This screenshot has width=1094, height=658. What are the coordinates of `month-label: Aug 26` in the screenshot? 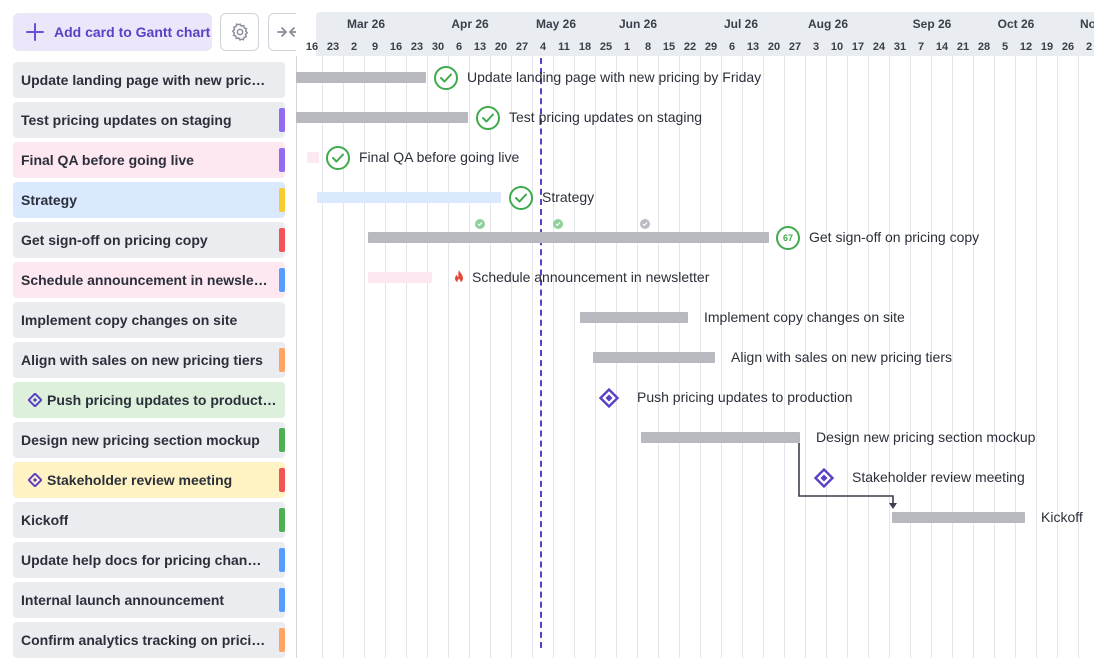 It's located at (828, 24).